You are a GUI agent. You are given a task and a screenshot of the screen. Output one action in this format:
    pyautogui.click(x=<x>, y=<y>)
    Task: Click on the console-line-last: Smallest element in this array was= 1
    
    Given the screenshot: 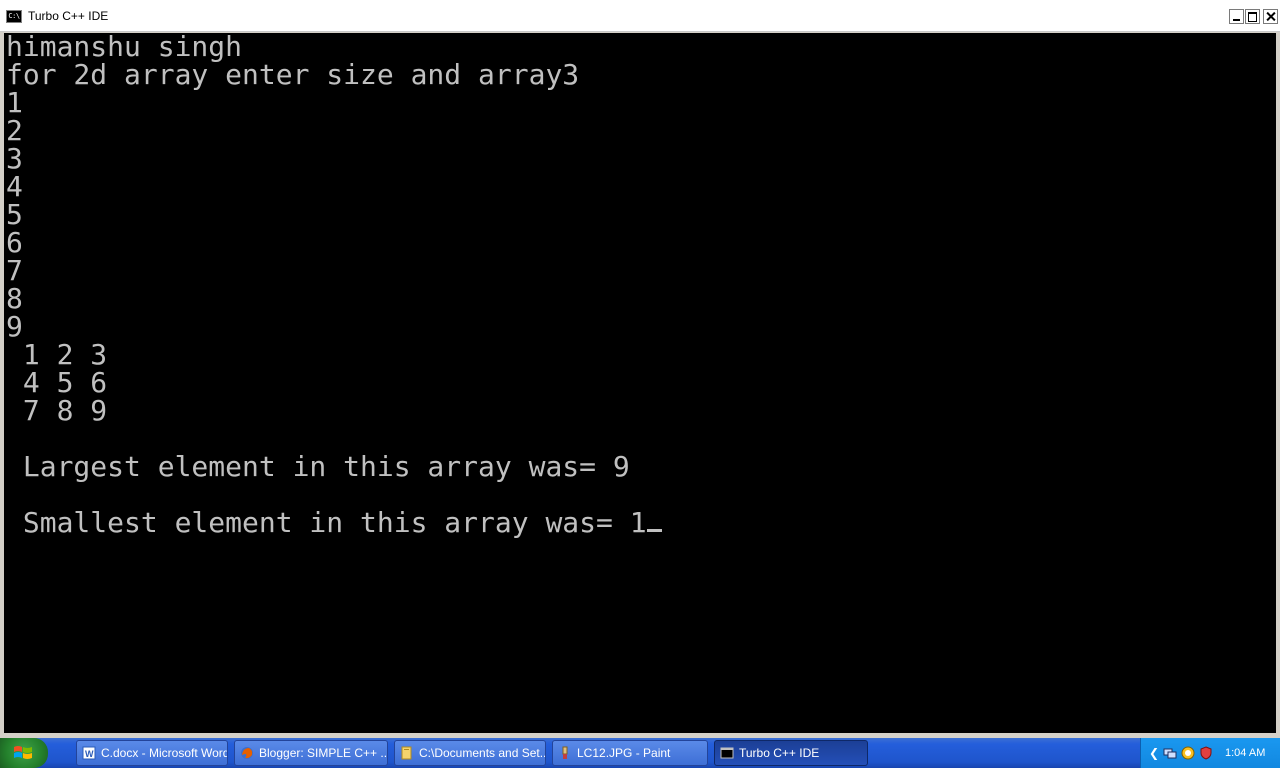 What is the action you would take?
    pyautogui.click(x=334, y=523)
    